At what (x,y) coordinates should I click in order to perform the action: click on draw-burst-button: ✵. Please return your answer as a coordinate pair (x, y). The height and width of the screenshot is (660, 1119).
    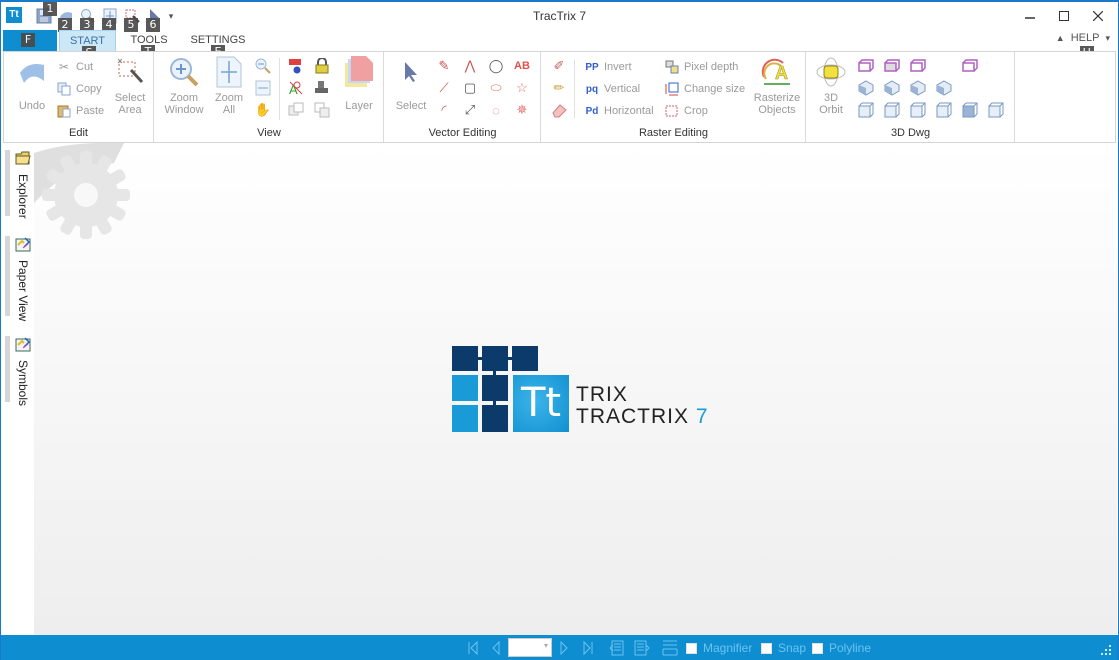
    Looking at the image, I should click on (522, 110).